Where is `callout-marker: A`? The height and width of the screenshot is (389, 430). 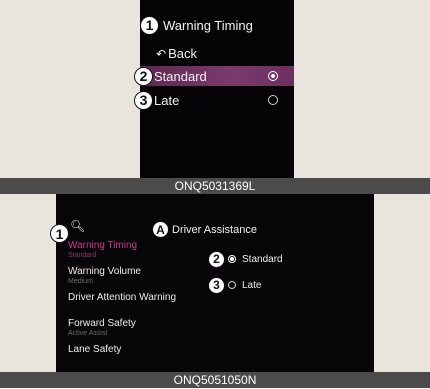
callout-marker: A is located at coordinates (160, 229).